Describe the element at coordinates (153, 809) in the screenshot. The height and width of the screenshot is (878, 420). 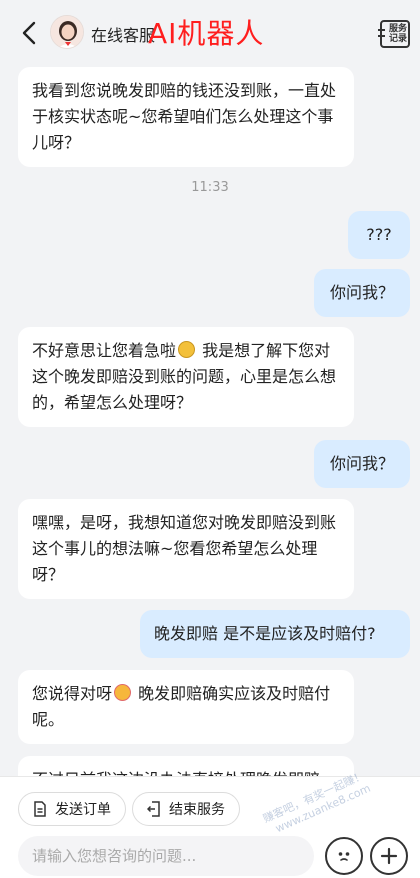
I see `exit-icon` at that location.